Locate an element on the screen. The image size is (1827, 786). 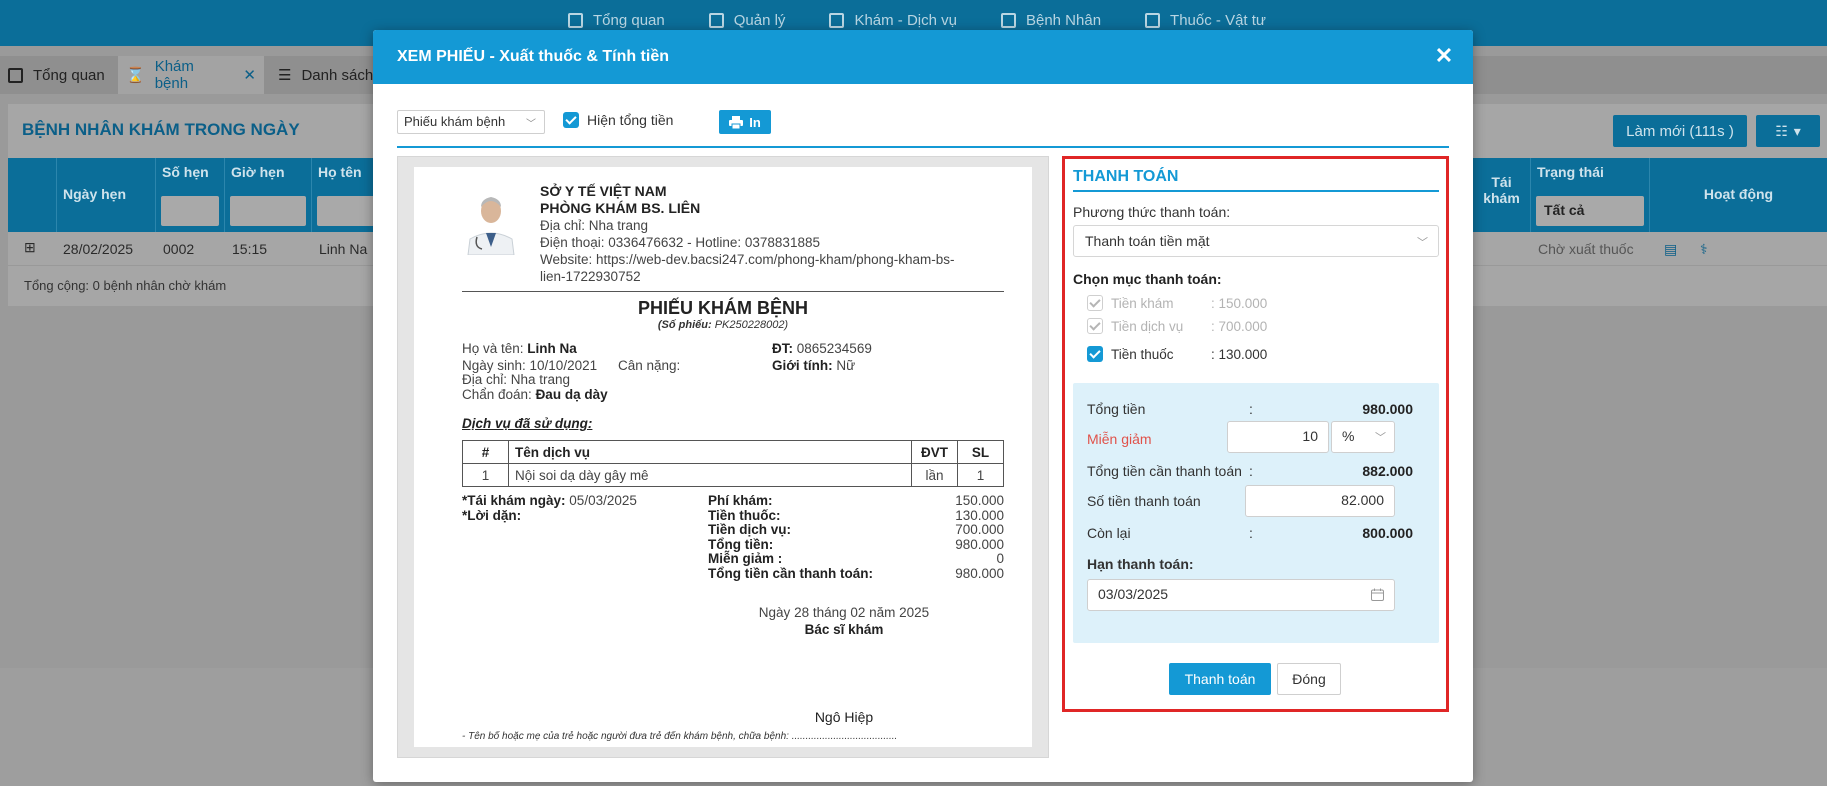
cell-ngay-hen: 28/02/2025 is located at coordinates (98, 249).